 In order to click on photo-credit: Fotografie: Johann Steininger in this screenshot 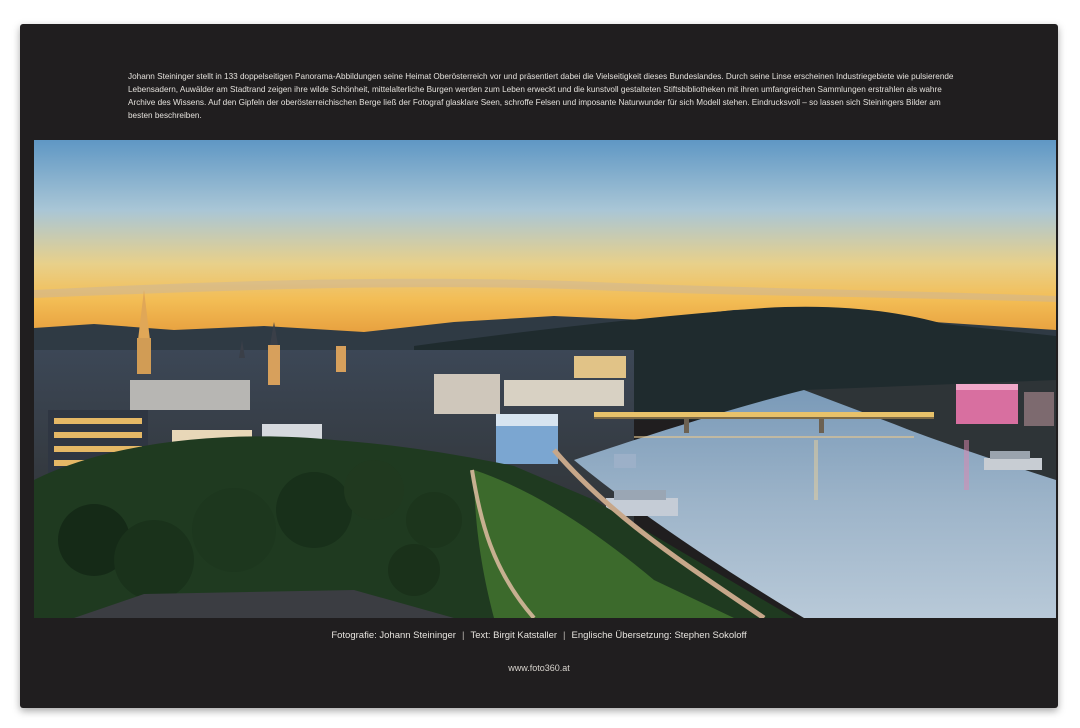, I will do `click(393, 635)`.